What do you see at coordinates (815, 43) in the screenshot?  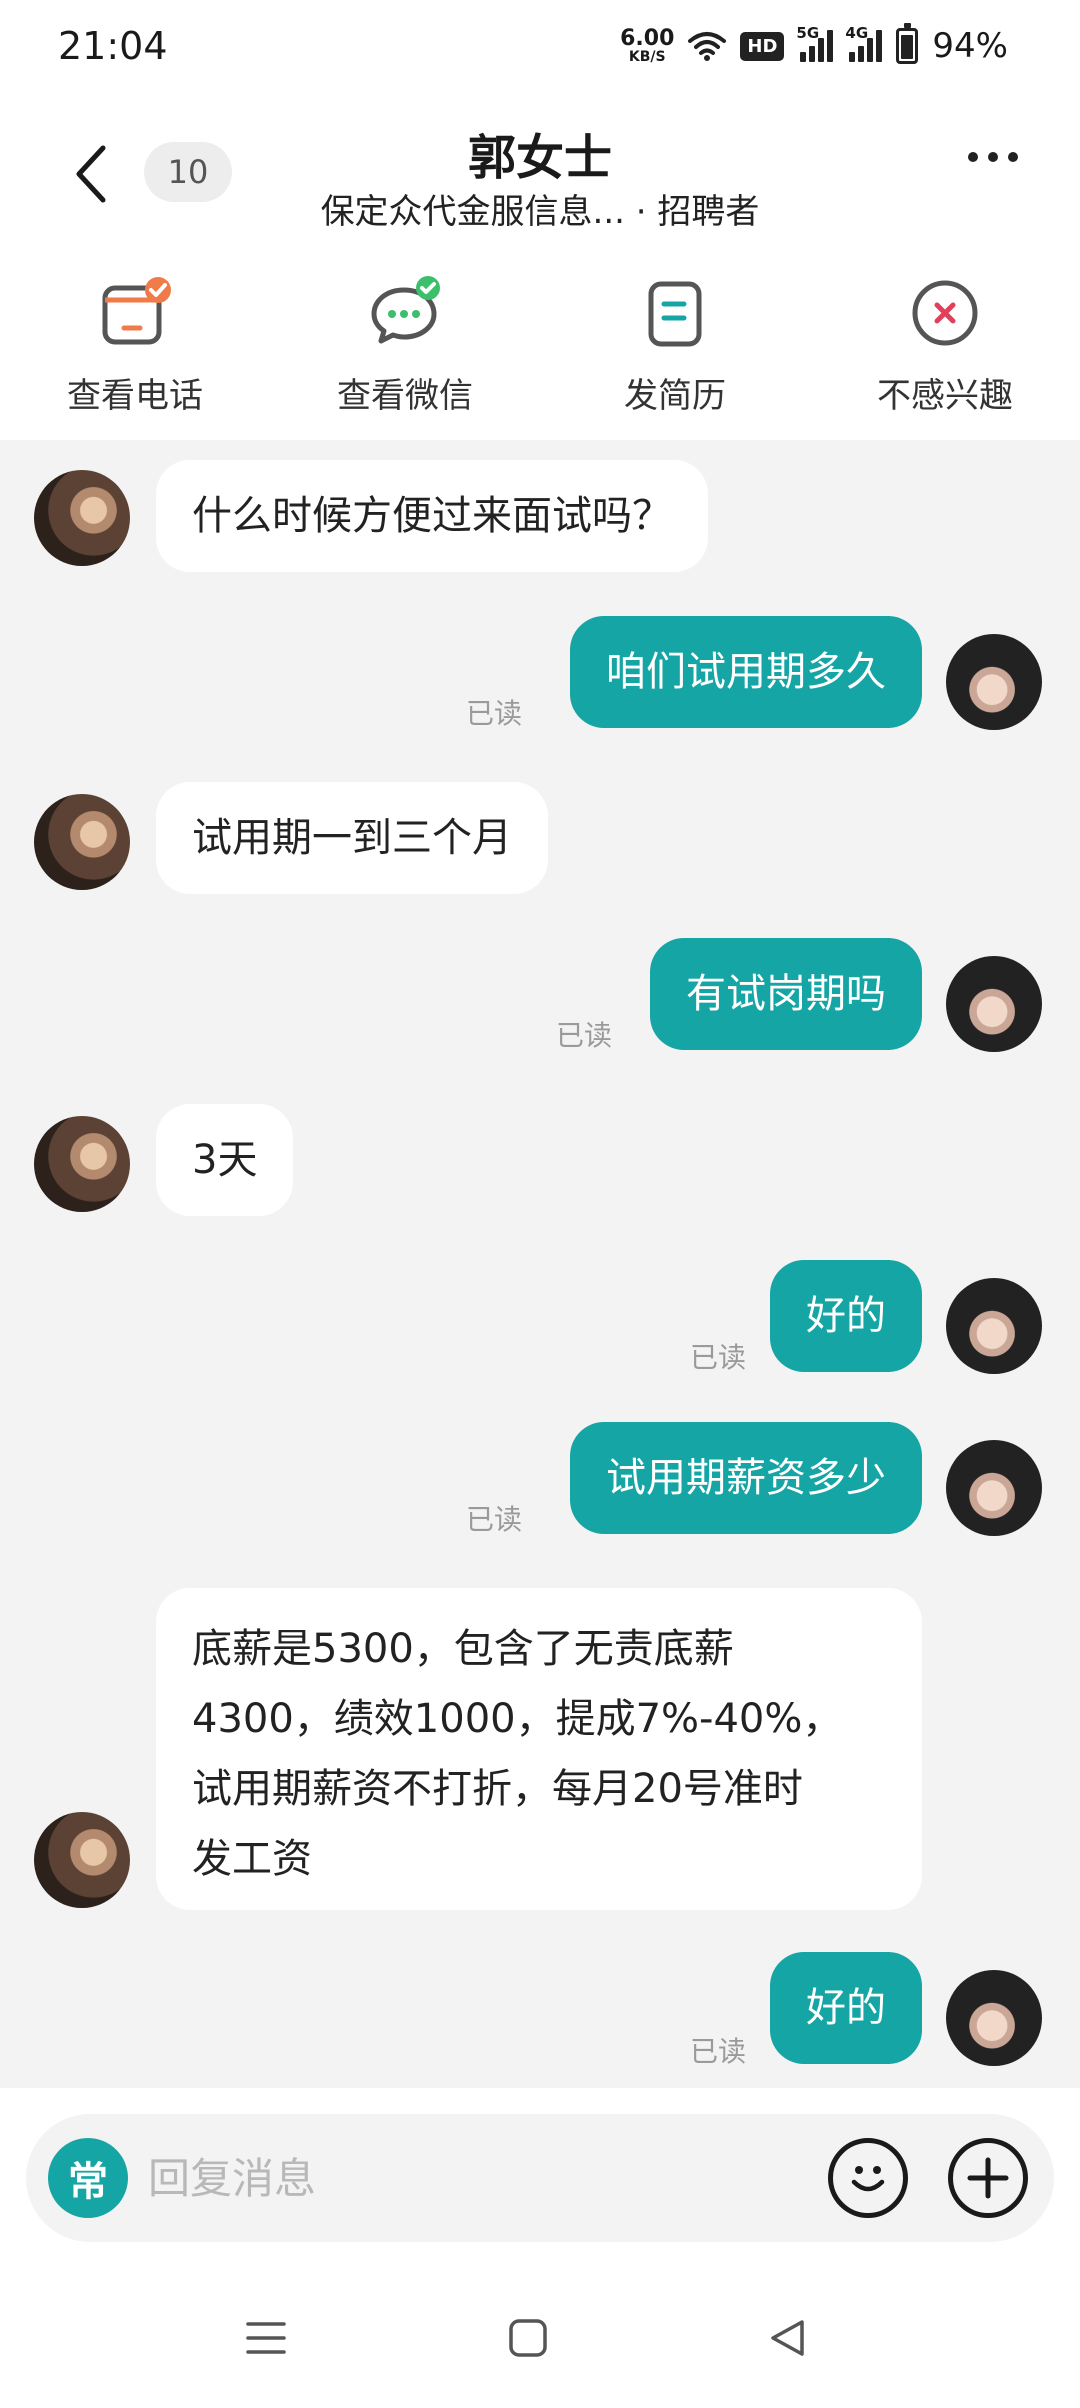 I see `signal-5g-icon: 5G` at bounding box center [815, 43].